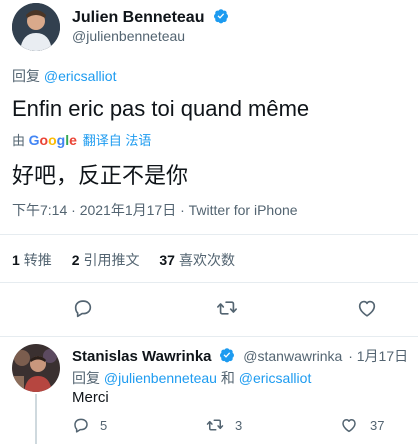 Image resolution: width=418 pixels, height=444 pixels. Describe the element at coordinates (34, 260) in the screenshot. I see `stat-retweets: 1 转推` at that location.